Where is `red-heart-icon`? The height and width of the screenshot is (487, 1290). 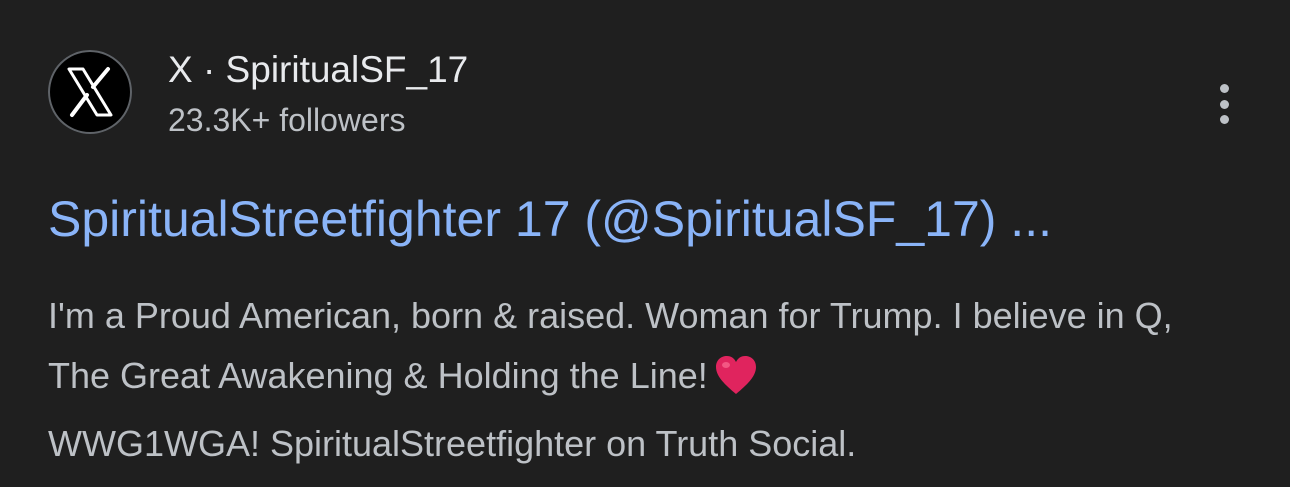 red-heart-icon is located at coordinates (736, 384).